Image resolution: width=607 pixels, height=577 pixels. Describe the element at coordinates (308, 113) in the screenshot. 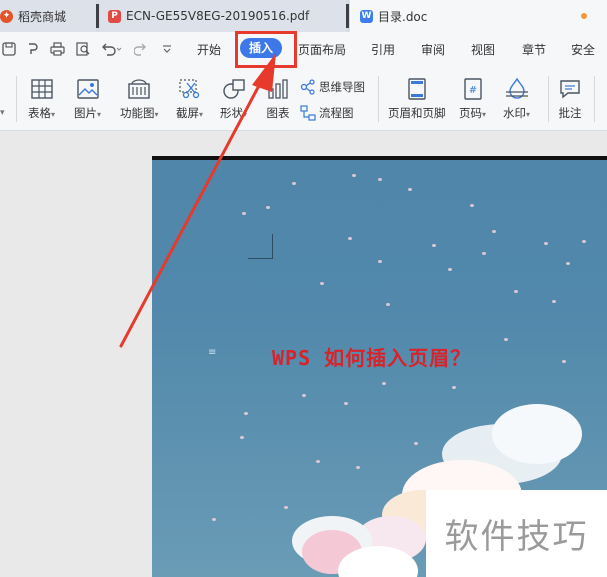

I see `flowchart-icon` at that location.